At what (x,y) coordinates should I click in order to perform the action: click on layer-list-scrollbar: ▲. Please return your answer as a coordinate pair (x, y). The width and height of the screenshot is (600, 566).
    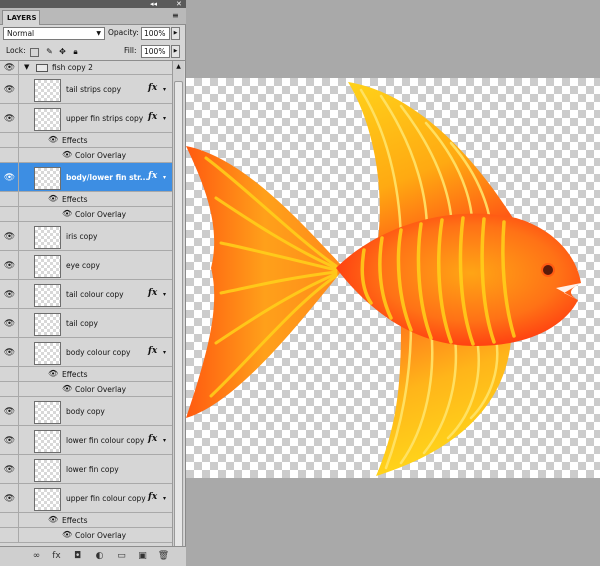
    Looking at the image, I should click on (178, 311).